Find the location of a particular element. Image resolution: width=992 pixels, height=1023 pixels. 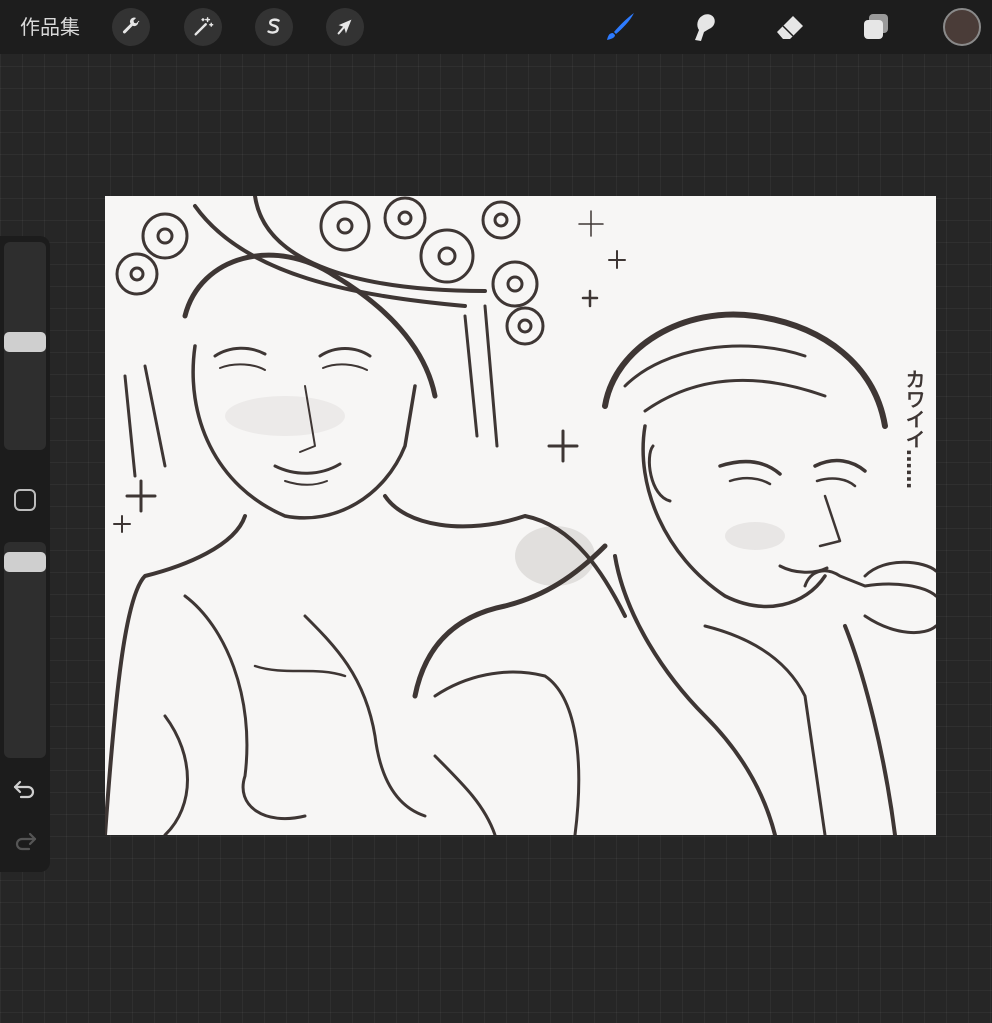

selection-s-icon is located at coordinates (273, 26).